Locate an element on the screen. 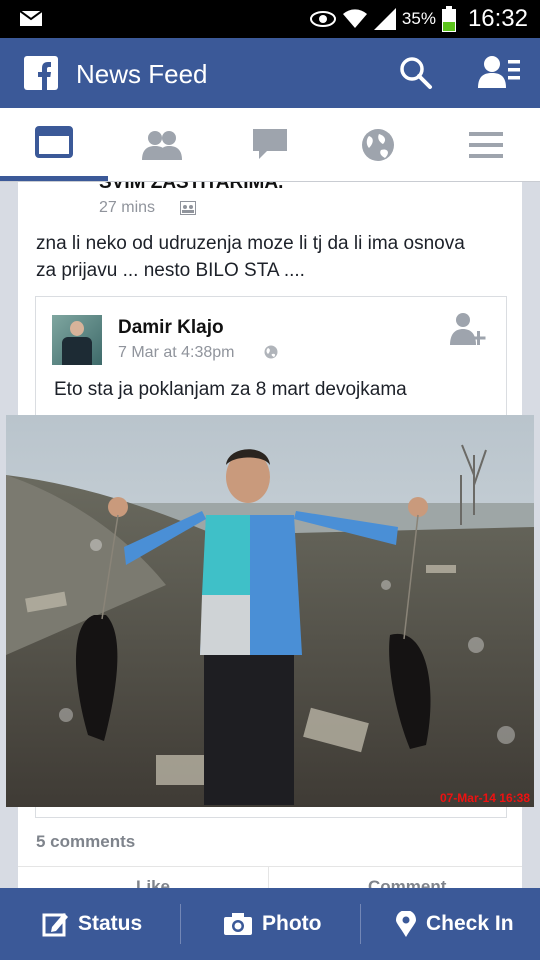 The width and height of the screenshot is (540, 960). shared-timestamp: 7 Mar at 4:38pm is located at coordinates (176, 353).